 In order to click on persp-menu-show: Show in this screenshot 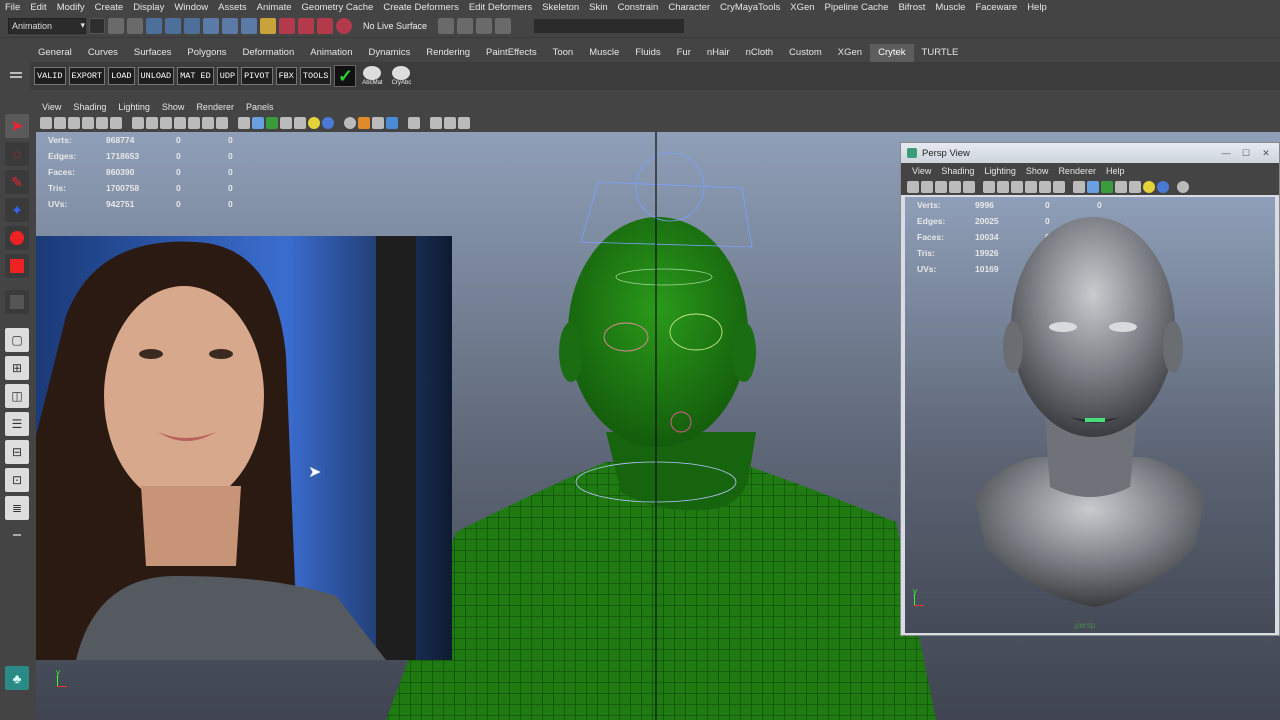, I will do `click(1037, 171)`.